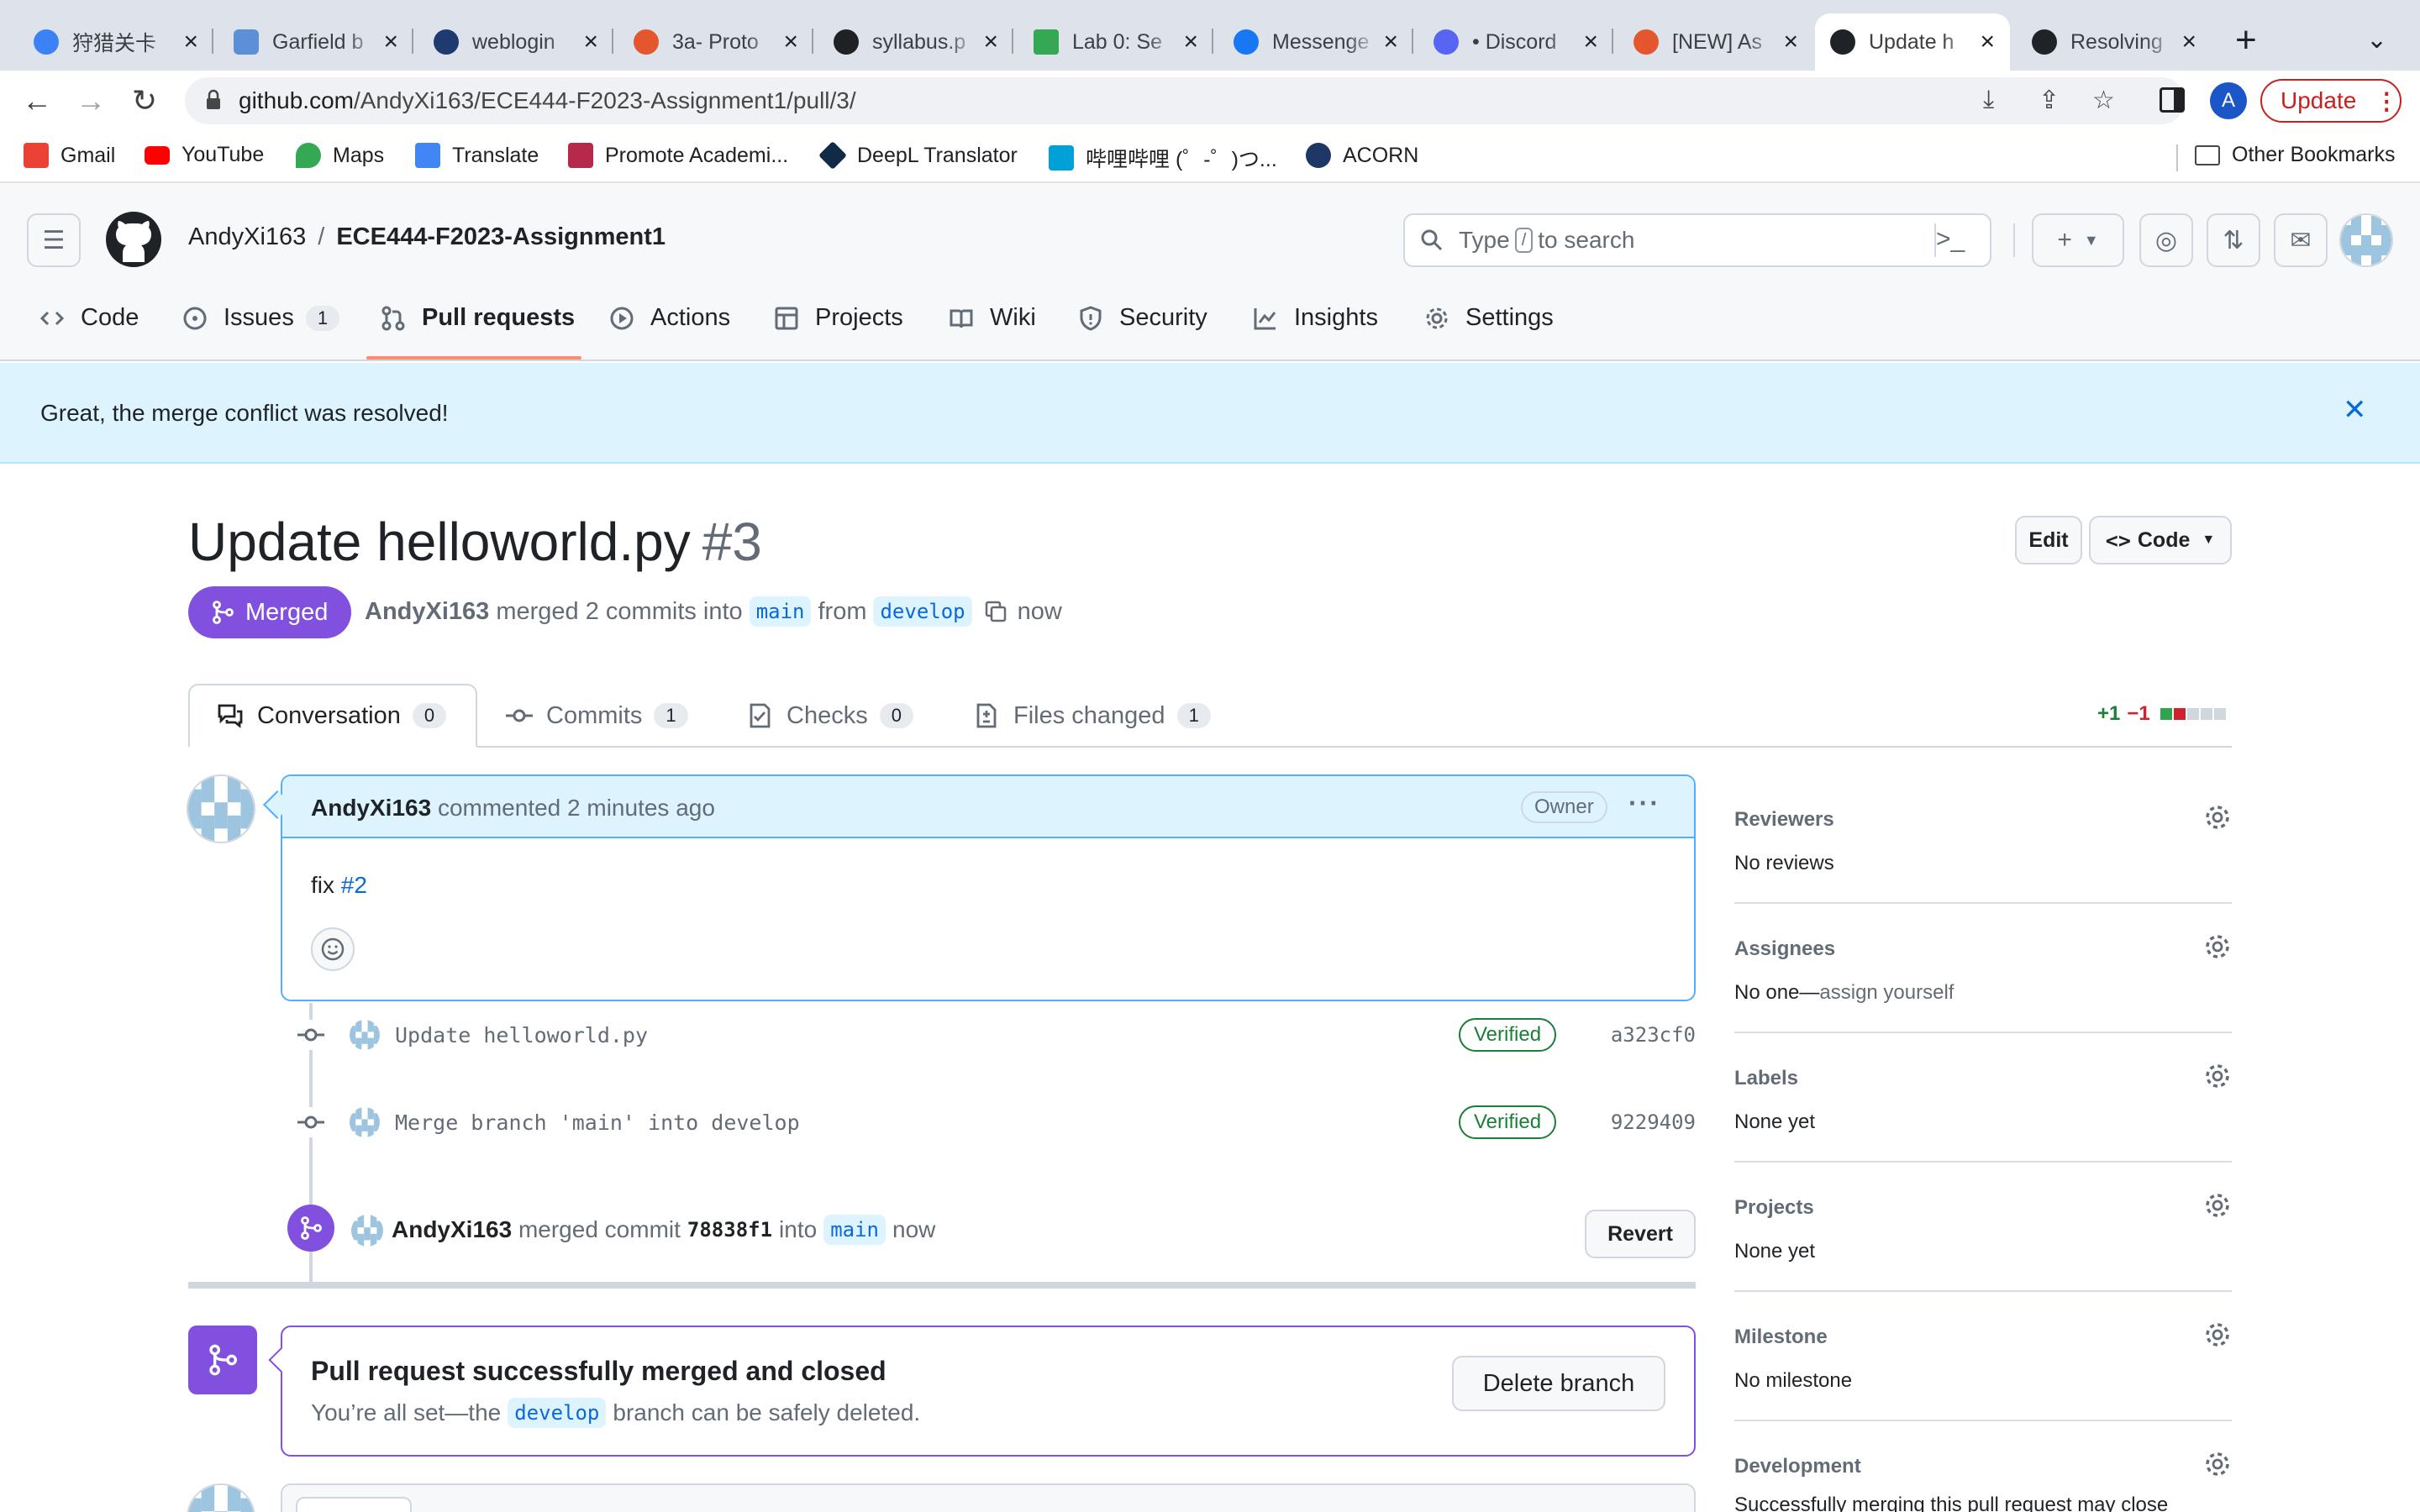 This screenshot has height=1512, width=2420. I want to click on sidebar-title: Development, so click(1798, 1466).